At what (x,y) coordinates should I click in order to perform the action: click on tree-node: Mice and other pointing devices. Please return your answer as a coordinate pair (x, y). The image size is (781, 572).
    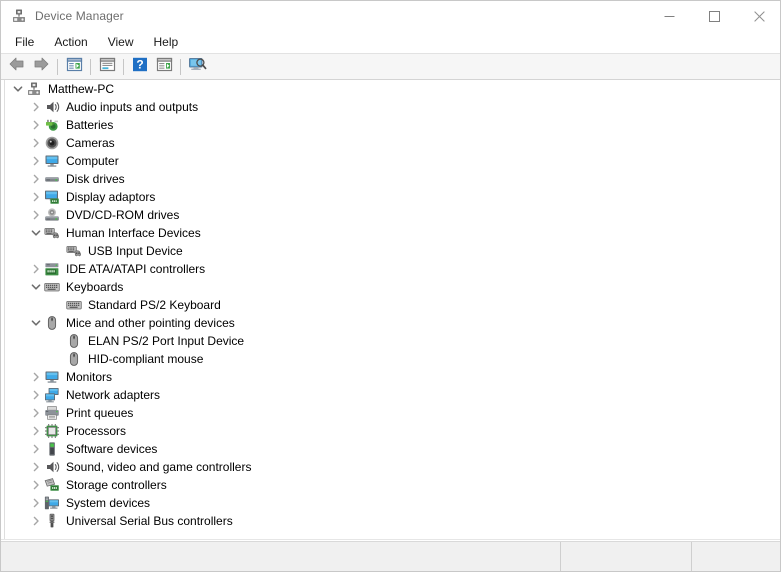
    Looking at the image, I should click on (393, 323).